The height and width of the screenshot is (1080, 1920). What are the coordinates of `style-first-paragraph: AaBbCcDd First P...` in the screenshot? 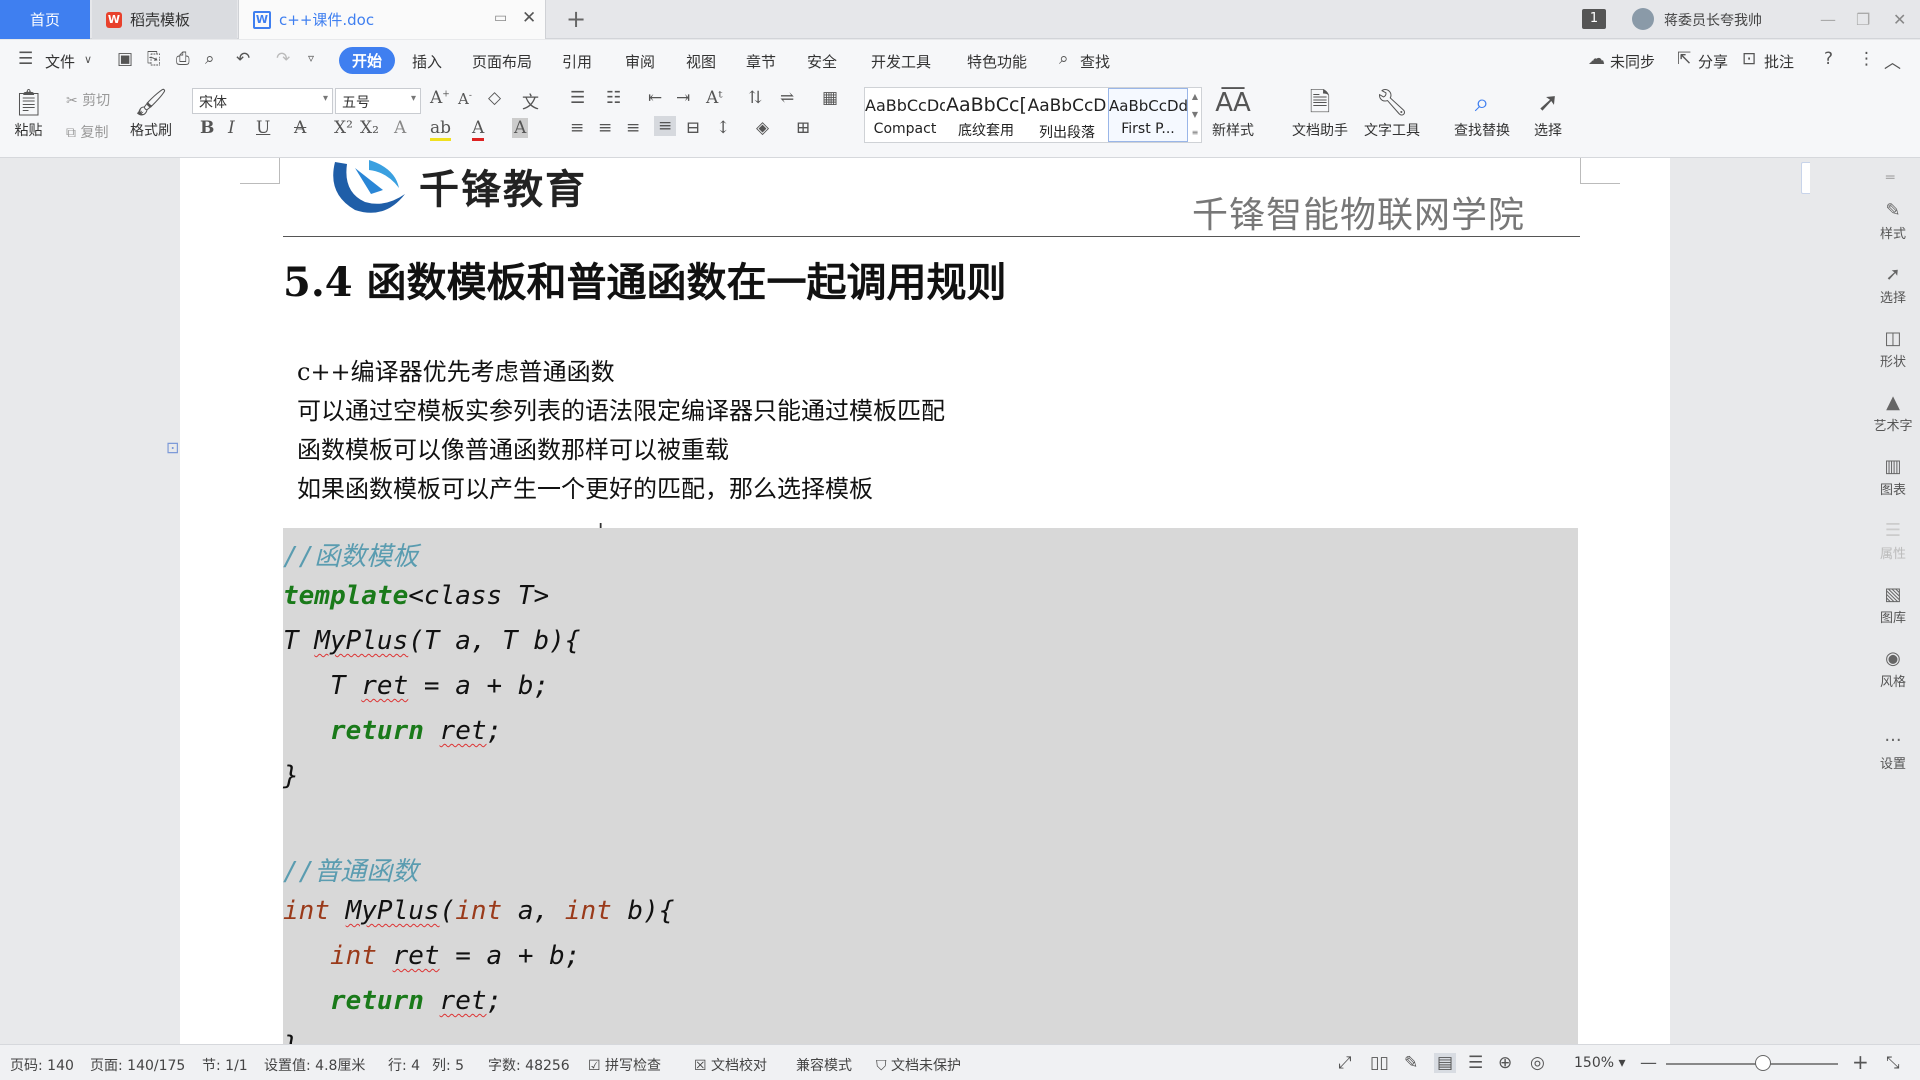 It's located at (1148, 115).